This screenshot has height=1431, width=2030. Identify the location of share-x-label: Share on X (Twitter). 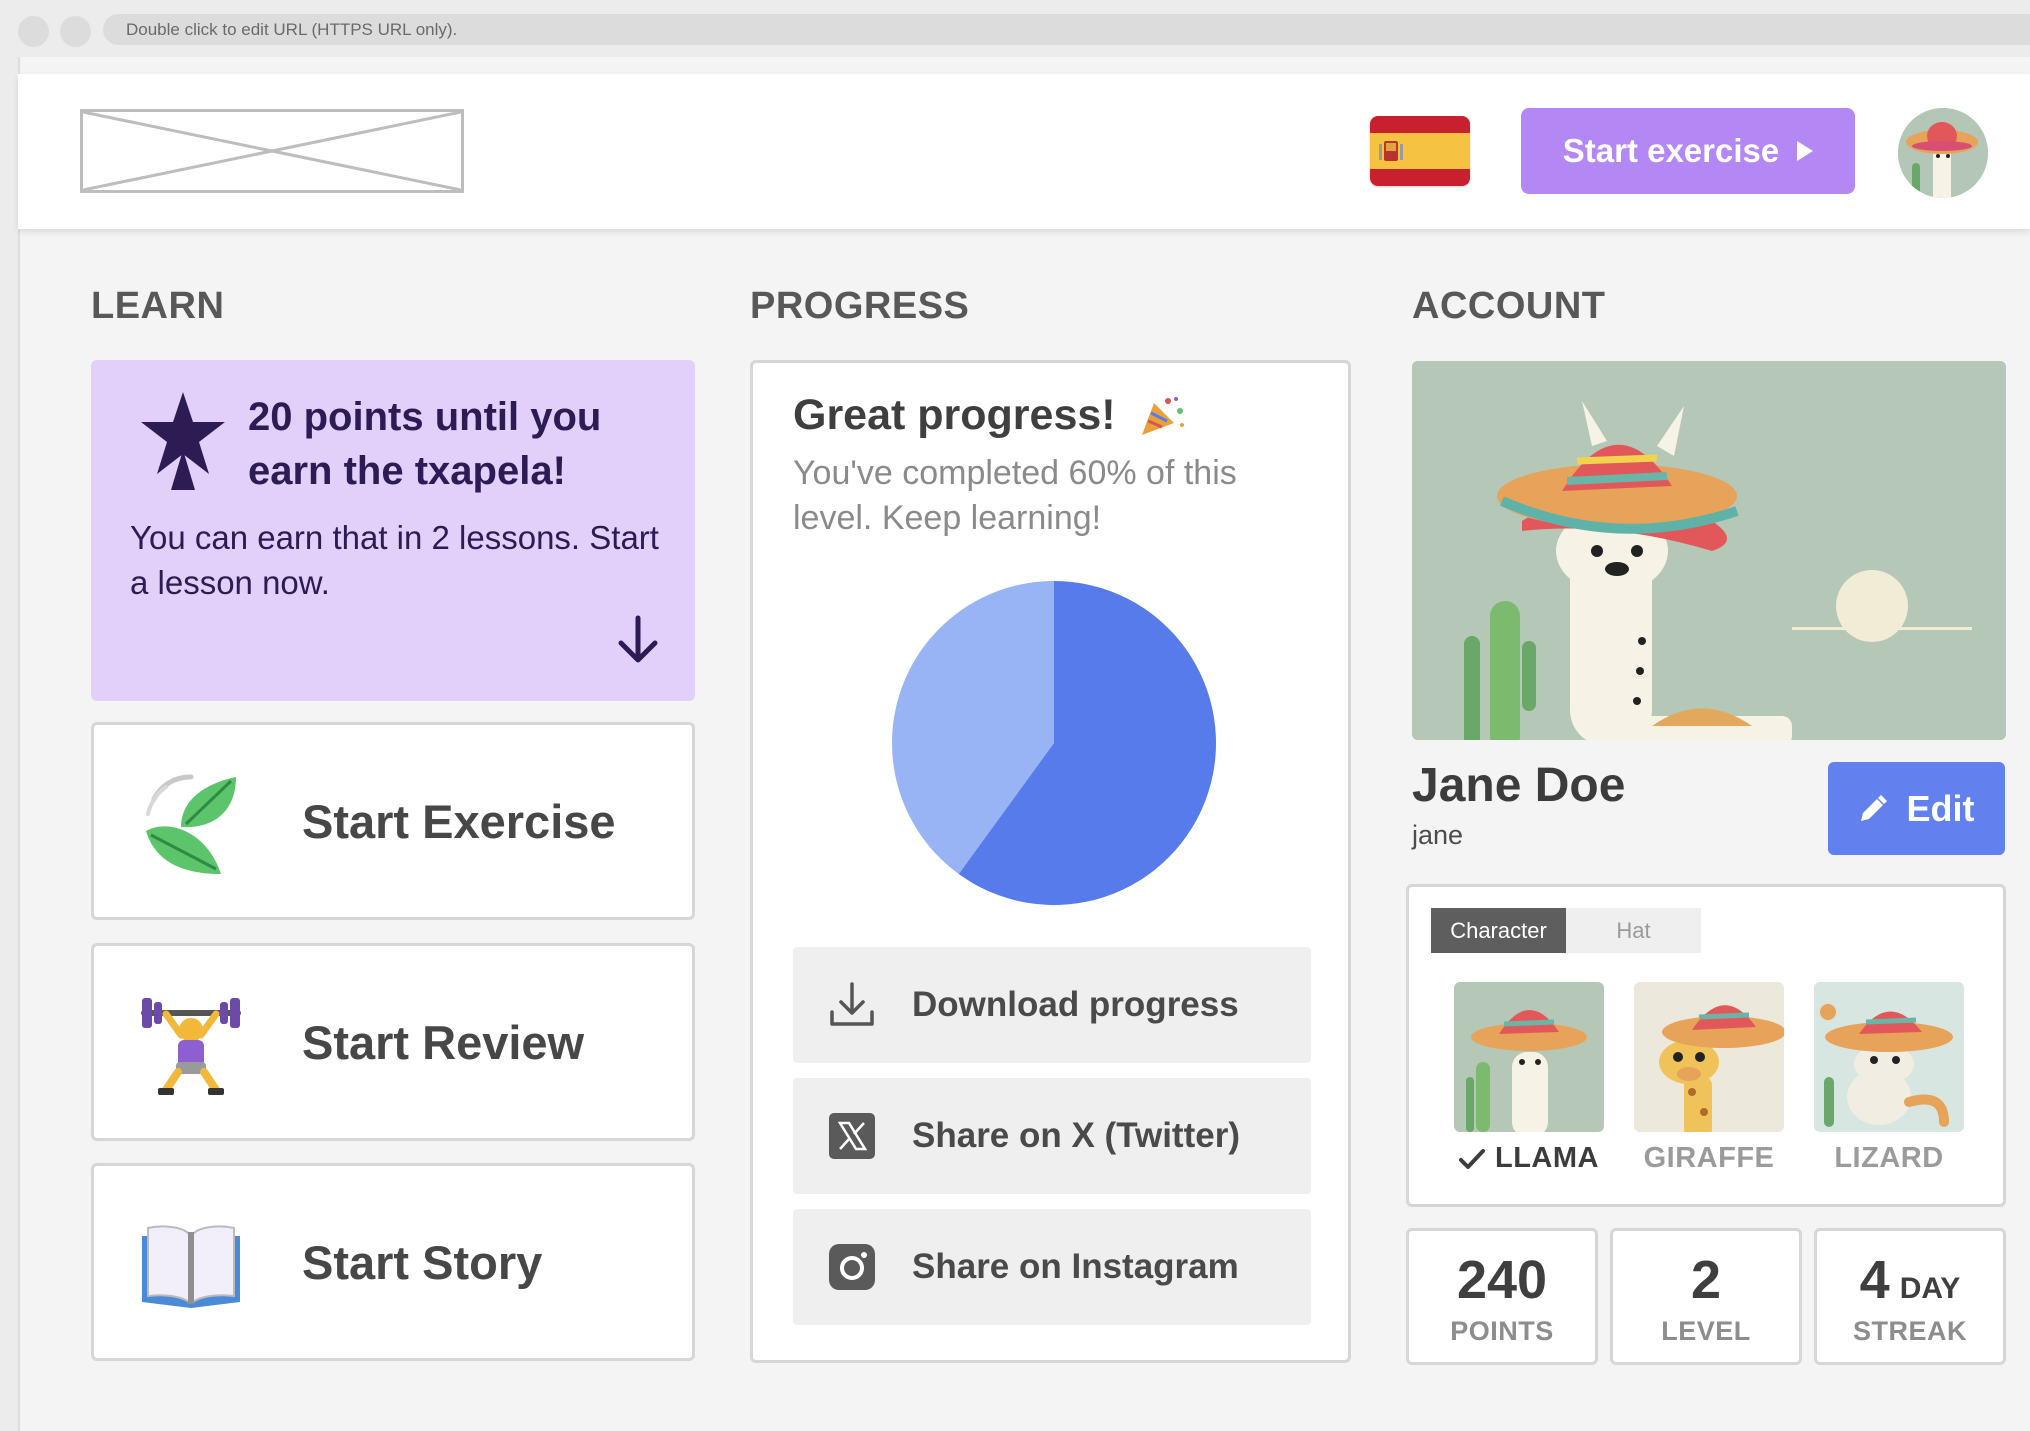
(1076, 1135).